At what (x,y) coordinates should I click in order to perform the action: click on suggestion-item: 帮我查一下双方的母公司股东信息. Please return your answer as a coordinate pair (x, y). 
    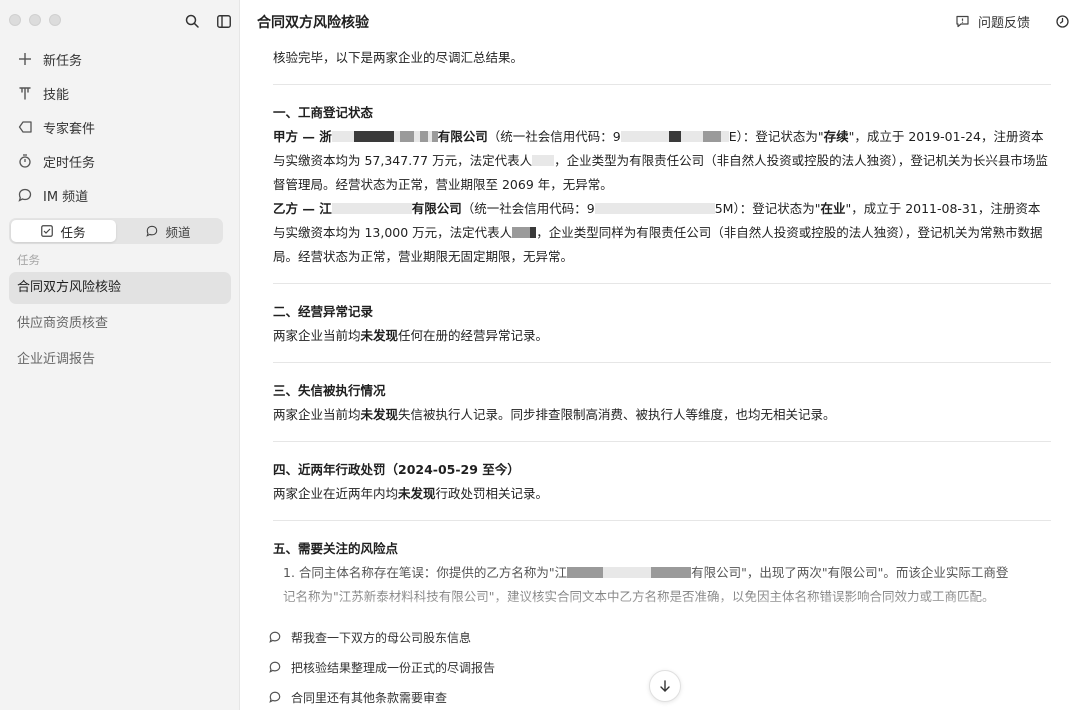
    Looking at the image, I should click on (382, 637).